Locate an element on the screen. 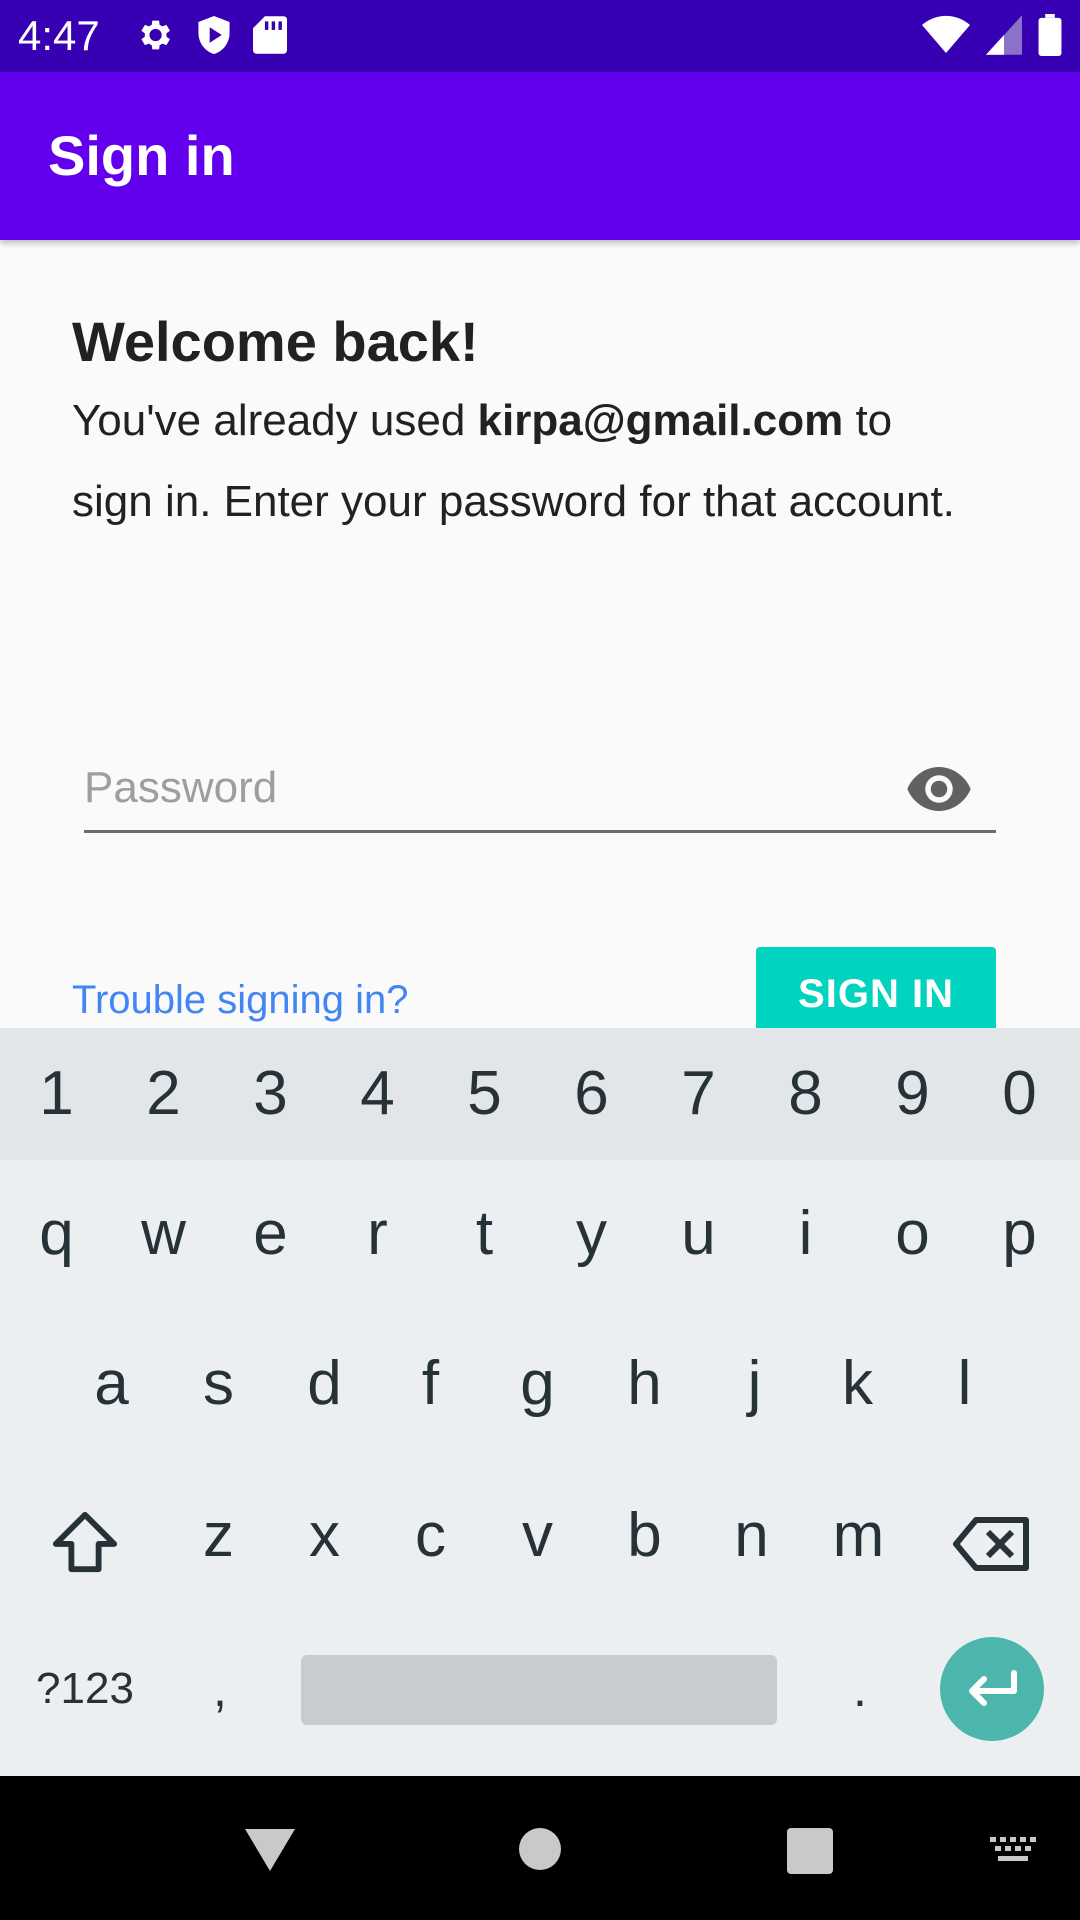  key-9: 9 is located at coordinates (912, 1093).